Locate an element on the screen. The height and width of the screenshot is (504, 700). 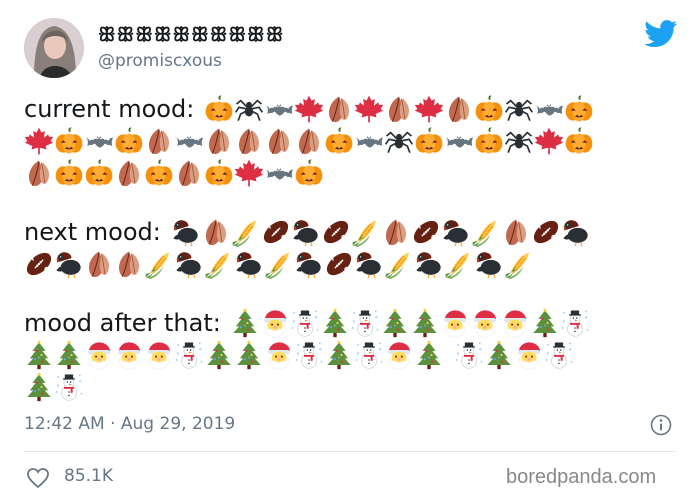
user-handle: @promiscxous is located at coordinates (160, 61).